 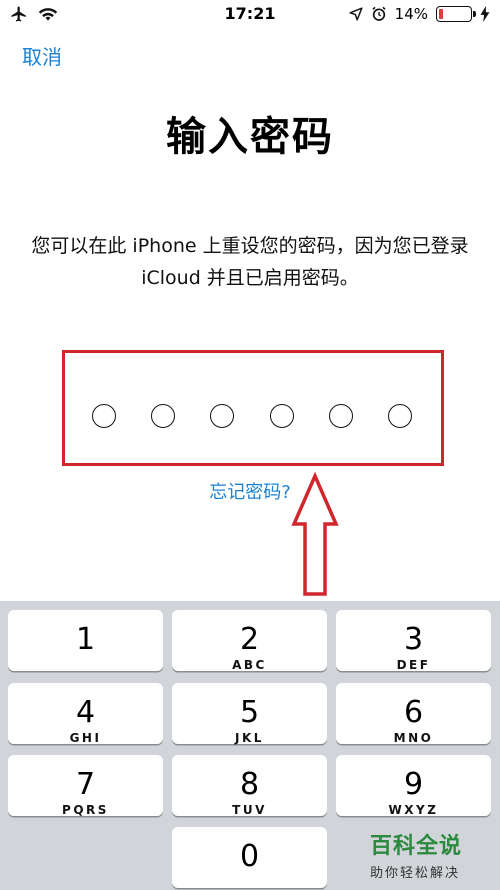 What do you see at coordinates (42, 55) in the screenshot?
I see `cancel-button: 取消` at bounding box center [42, 55].